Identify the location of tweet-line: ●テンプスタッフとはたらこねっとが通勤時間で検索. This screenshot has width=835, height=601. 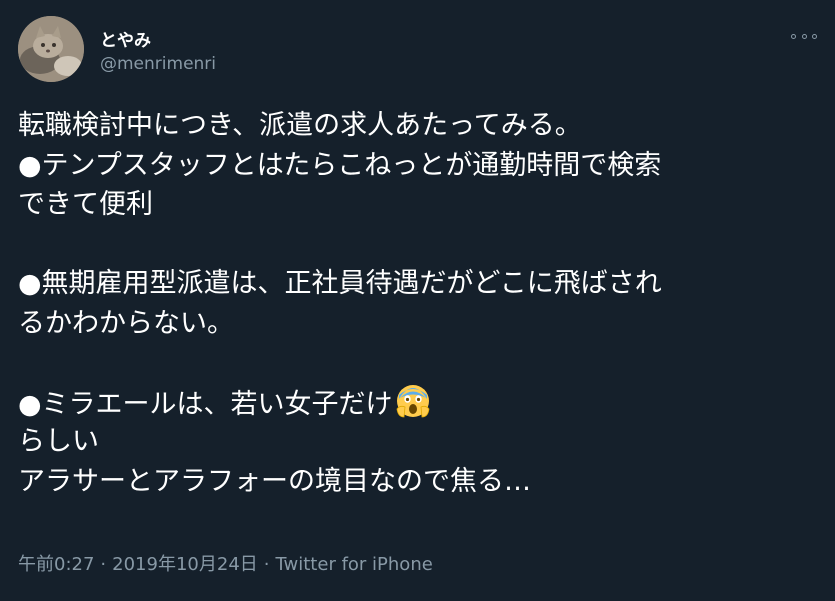
(340, 165).